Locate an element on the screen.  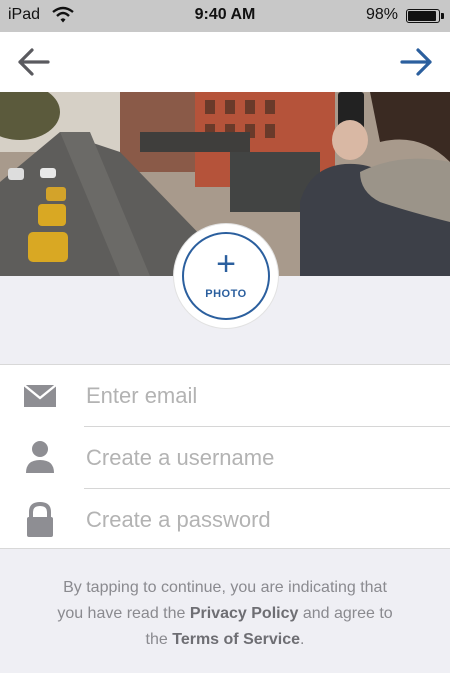
navigation-bar is located at coordinates (225, 62).